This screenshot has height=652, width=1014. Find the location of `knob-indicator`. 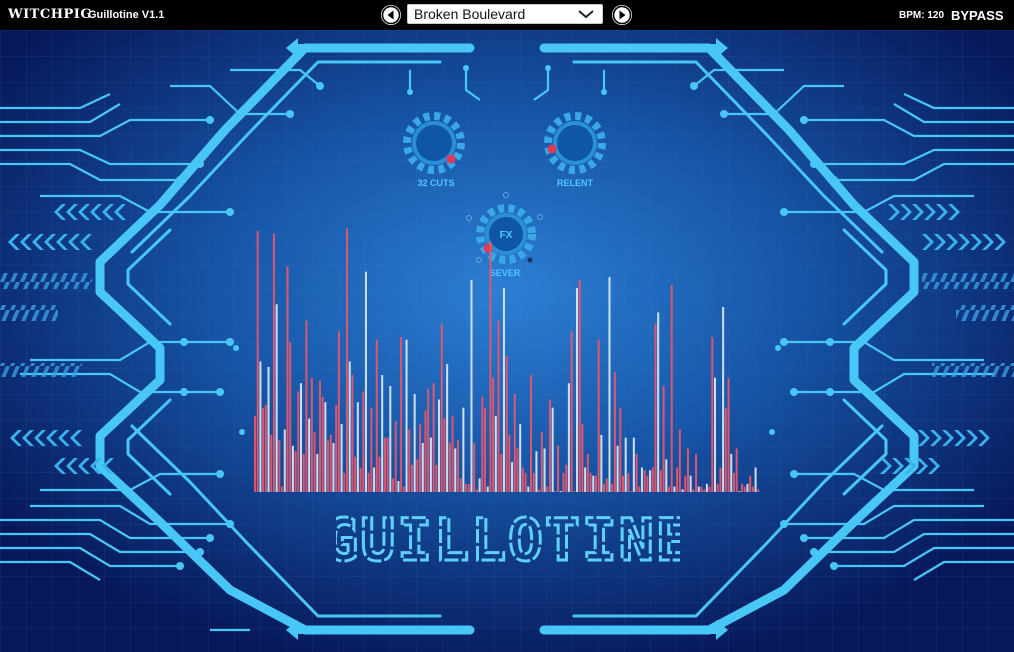

knob-indicator is located at coordinates (451, 159).